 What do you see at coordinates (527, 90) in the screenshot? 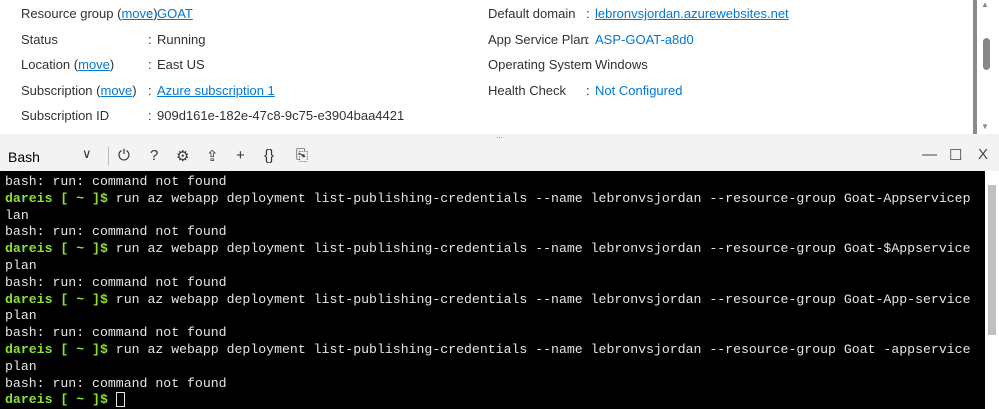
I see `field-label: Health Check` at bounding box center [527, 90].